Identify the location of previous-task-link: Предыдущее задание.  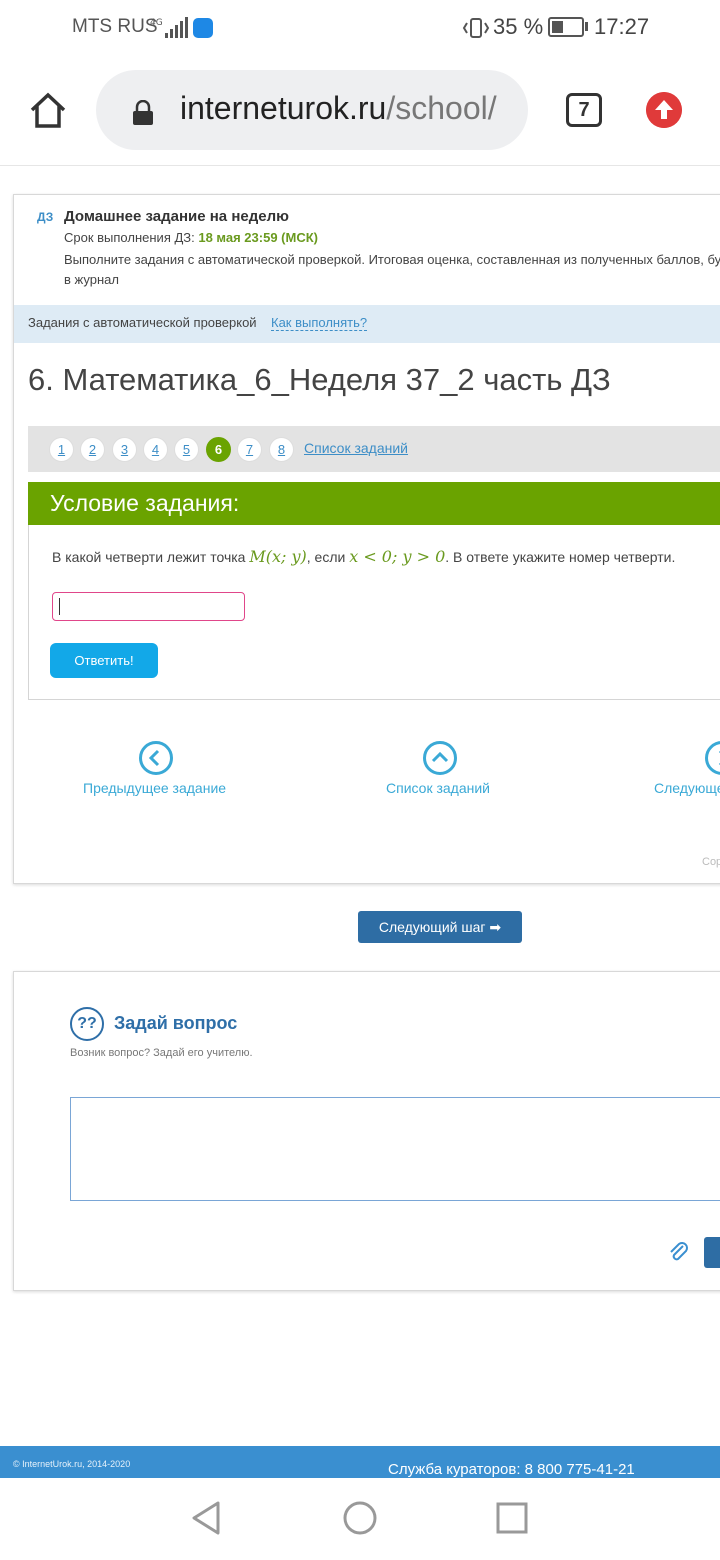
(154, 788).